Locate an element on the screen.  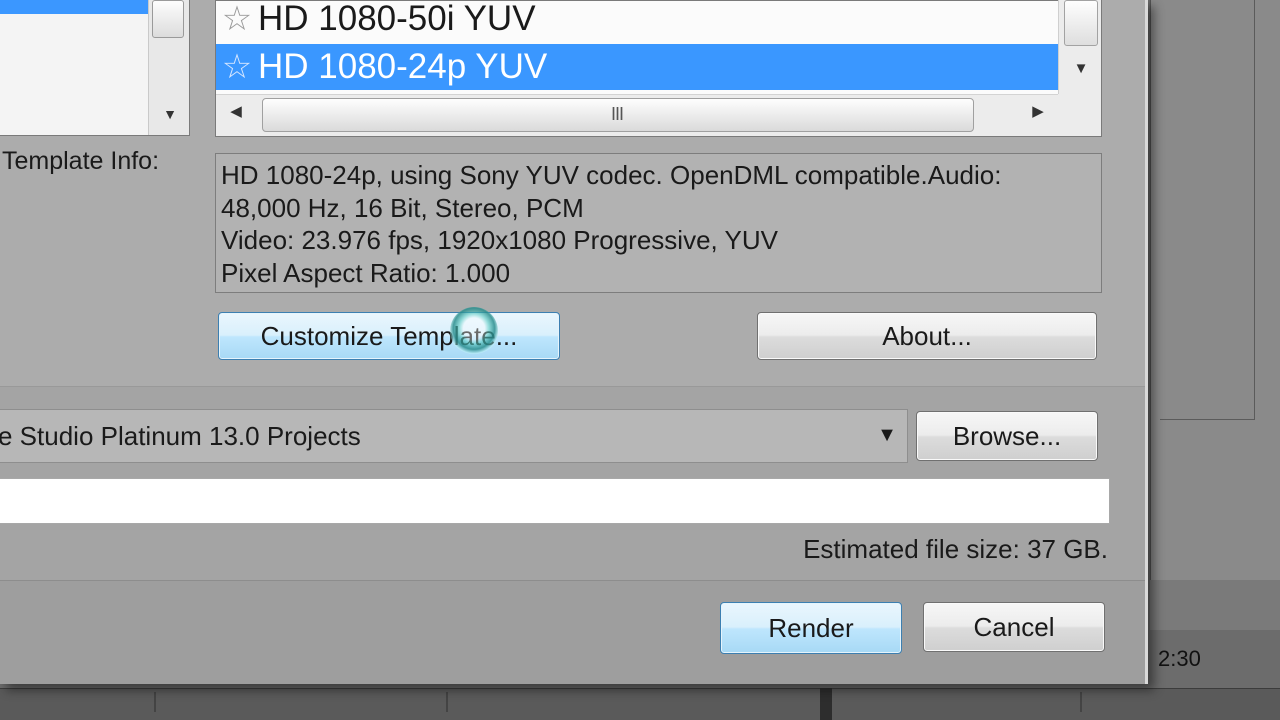
format-list-scroll-thumb is located at coordinates (168, 19).